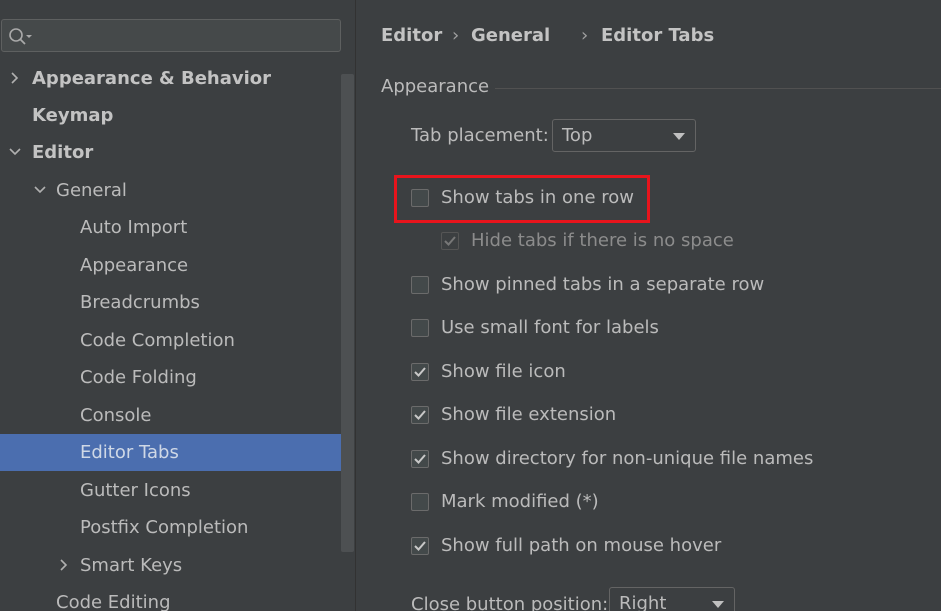 The image size is (941, 611). I want to click on option-label: Show directory for non-unique file names, so click(627, 458).